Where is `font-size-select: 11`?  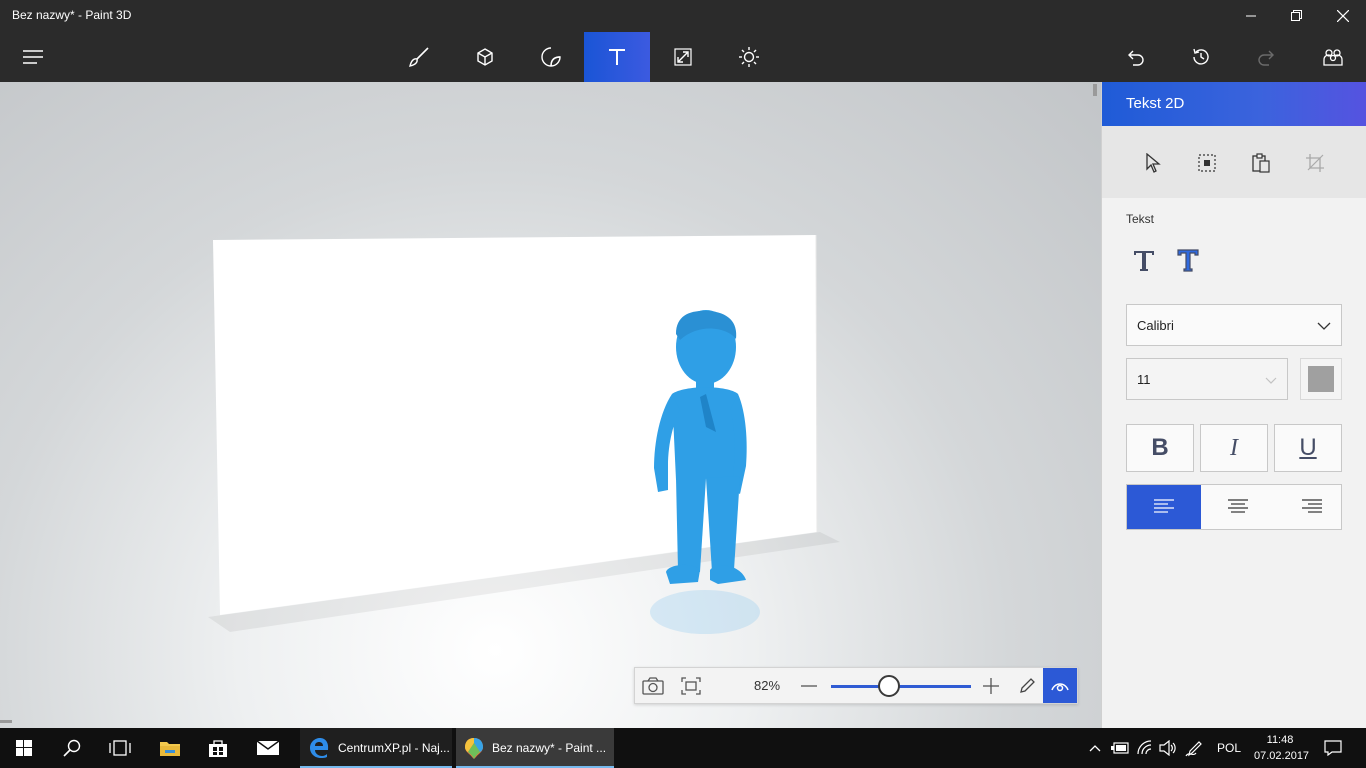
font-size-select: 11 is located at coordinates (1207, 379).